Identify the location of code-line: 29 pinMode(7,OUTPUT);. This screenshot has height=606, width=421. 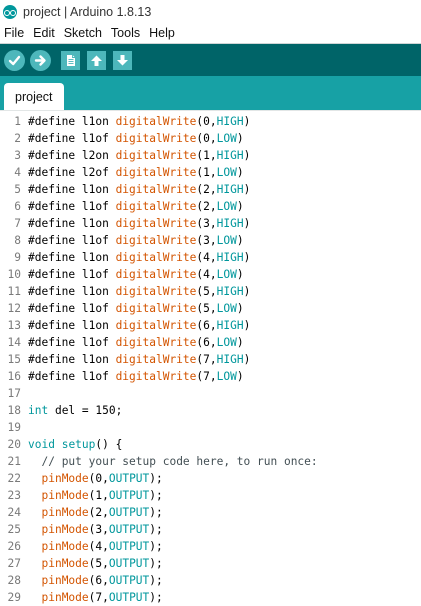
(210, 597).